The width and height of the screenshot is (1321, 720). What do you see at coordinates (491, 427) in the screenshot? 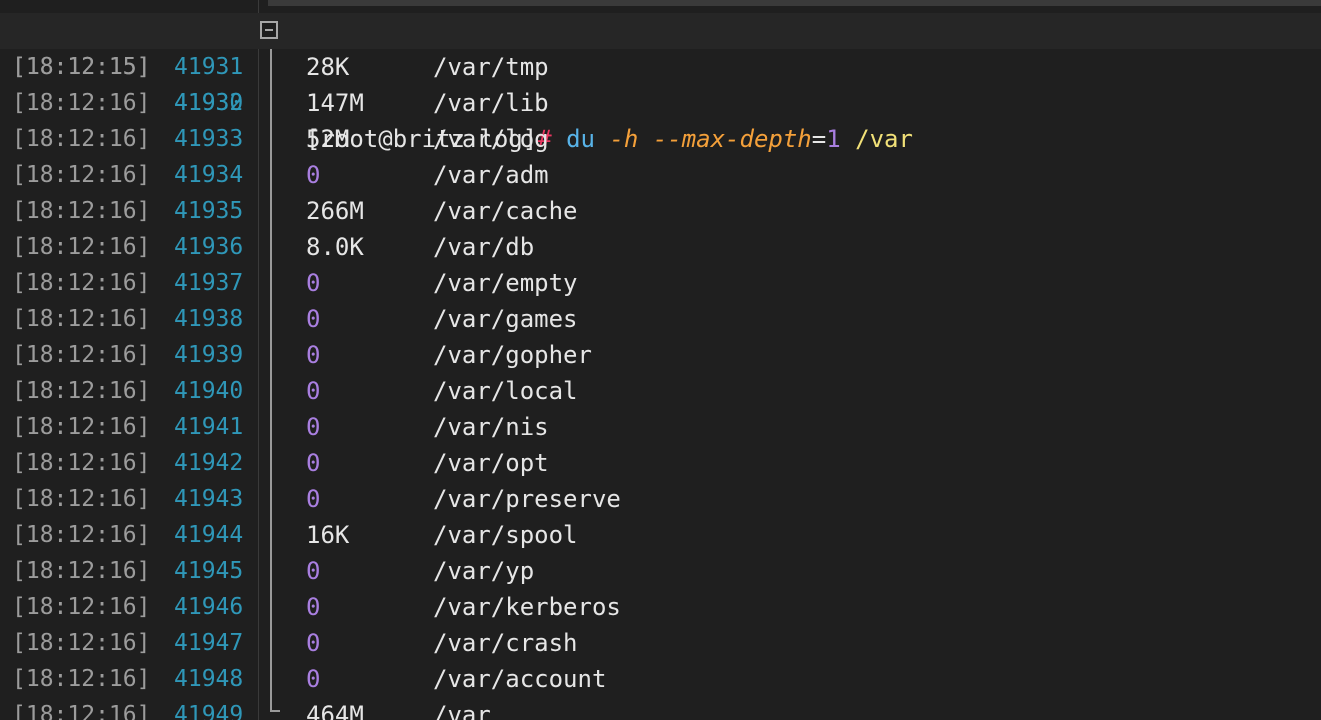
I see `directory-path: /var/nis` at bounding box center [491, 427].